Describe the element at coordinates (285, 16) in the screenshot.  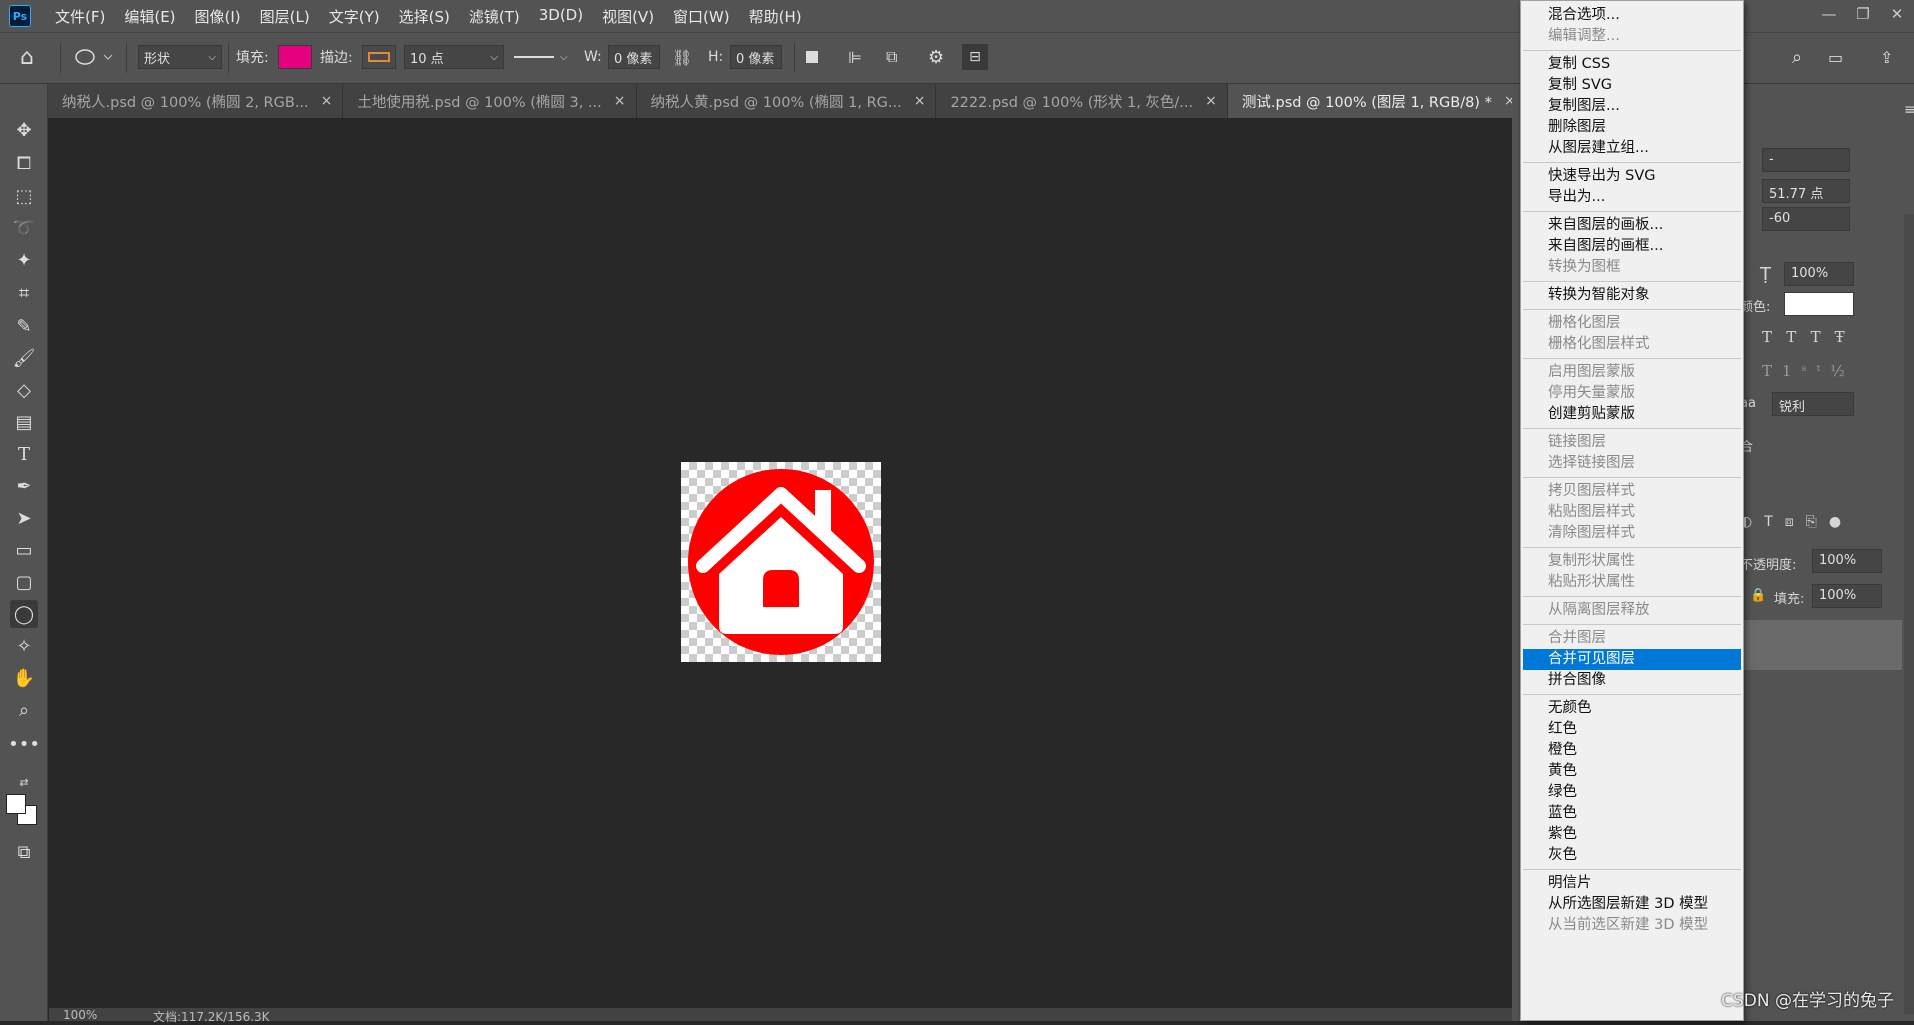
I see `menu-3: 图层(L)` at that location.